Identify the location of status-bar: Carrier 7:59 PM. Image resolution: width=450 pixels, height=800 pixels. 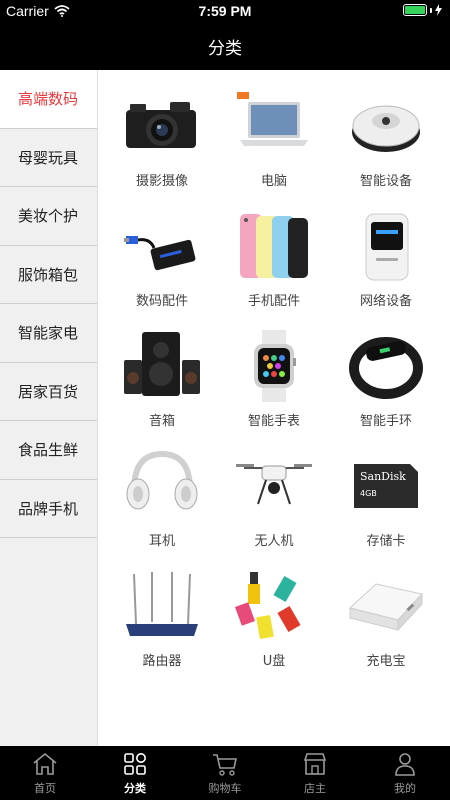
(225, 11).